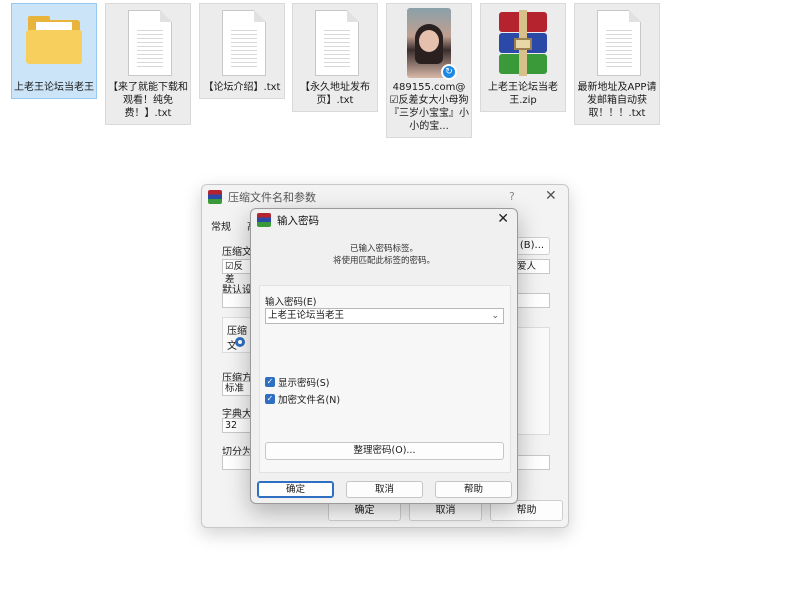 The image size is (800, 611). What do you see at coordinates (384, 220) in the screenshot?
I see `dialog-titlebar: 输入密码` at bounding box center [384, 220].